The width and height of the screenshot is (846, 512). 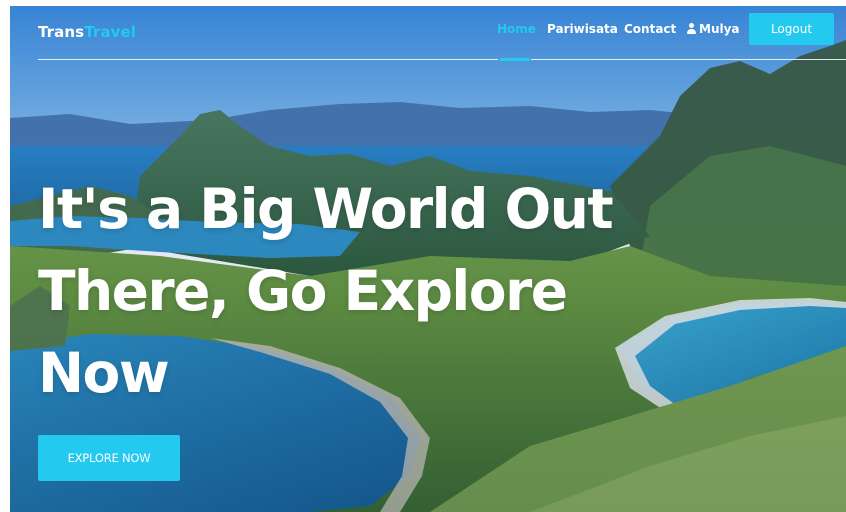 I want to click on user-name: Mulya, so click(x=719, y=29).